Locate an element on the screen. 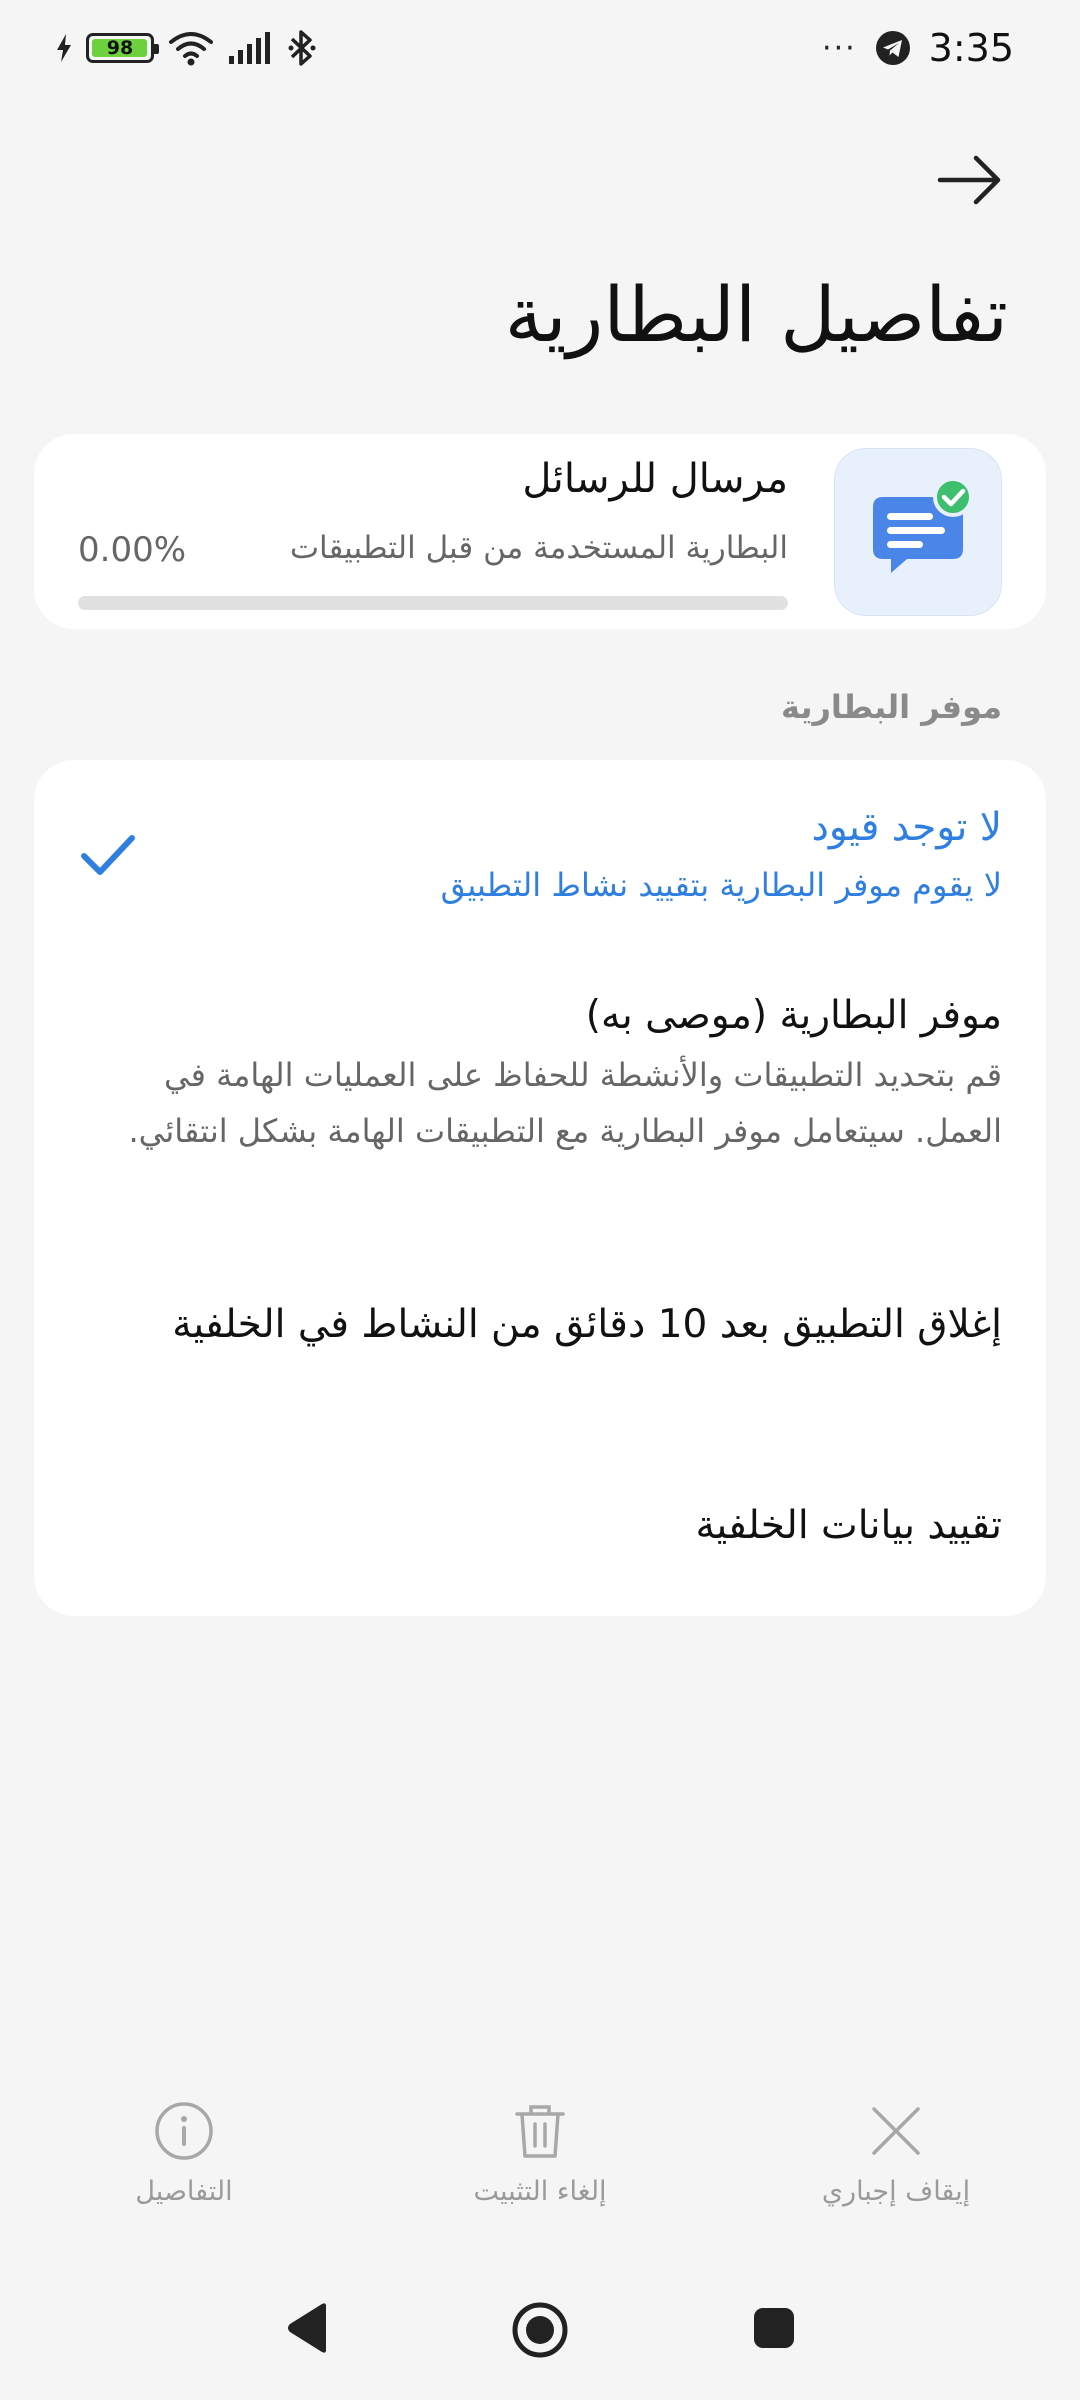 The height and width of the screenshot is (2400, 1080). status-bar-left: 98 is located at coordinates (186, 48).